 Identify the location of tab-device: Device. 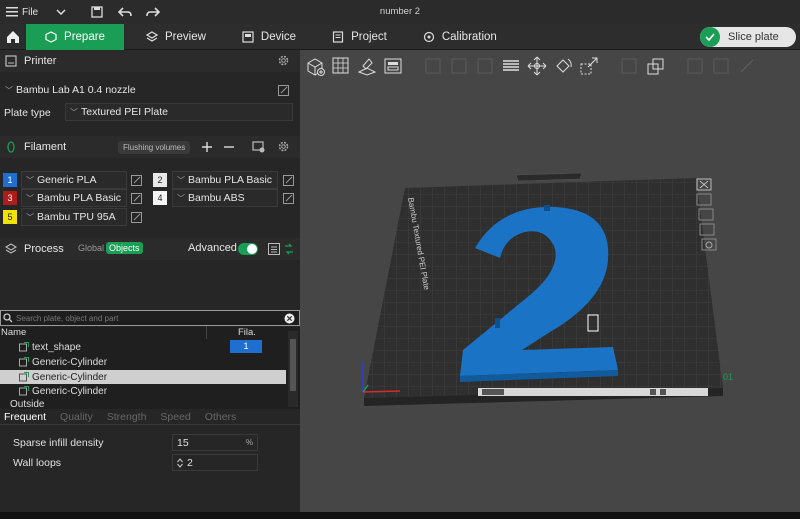
(269, 37).